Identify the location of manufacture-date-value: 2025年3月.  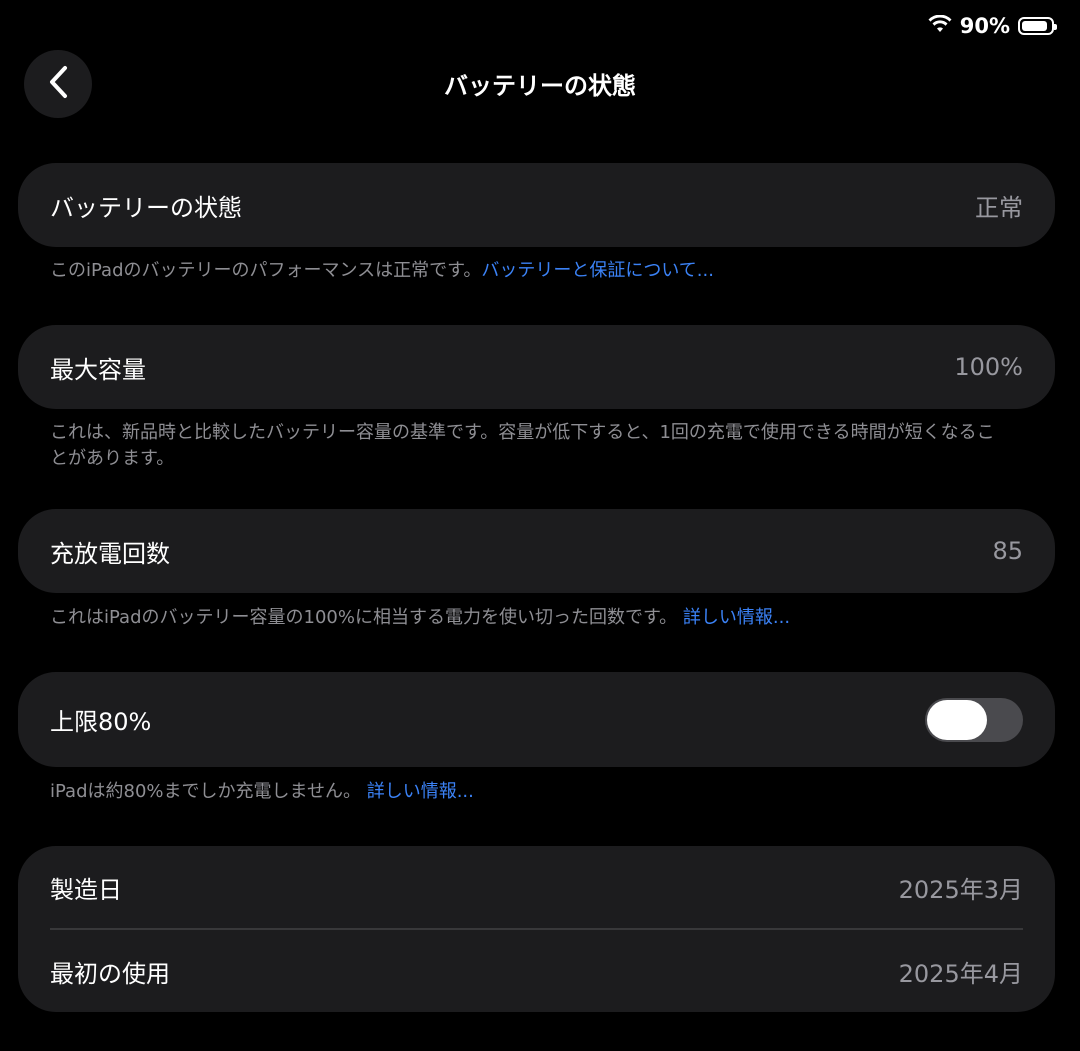
(960, 889).